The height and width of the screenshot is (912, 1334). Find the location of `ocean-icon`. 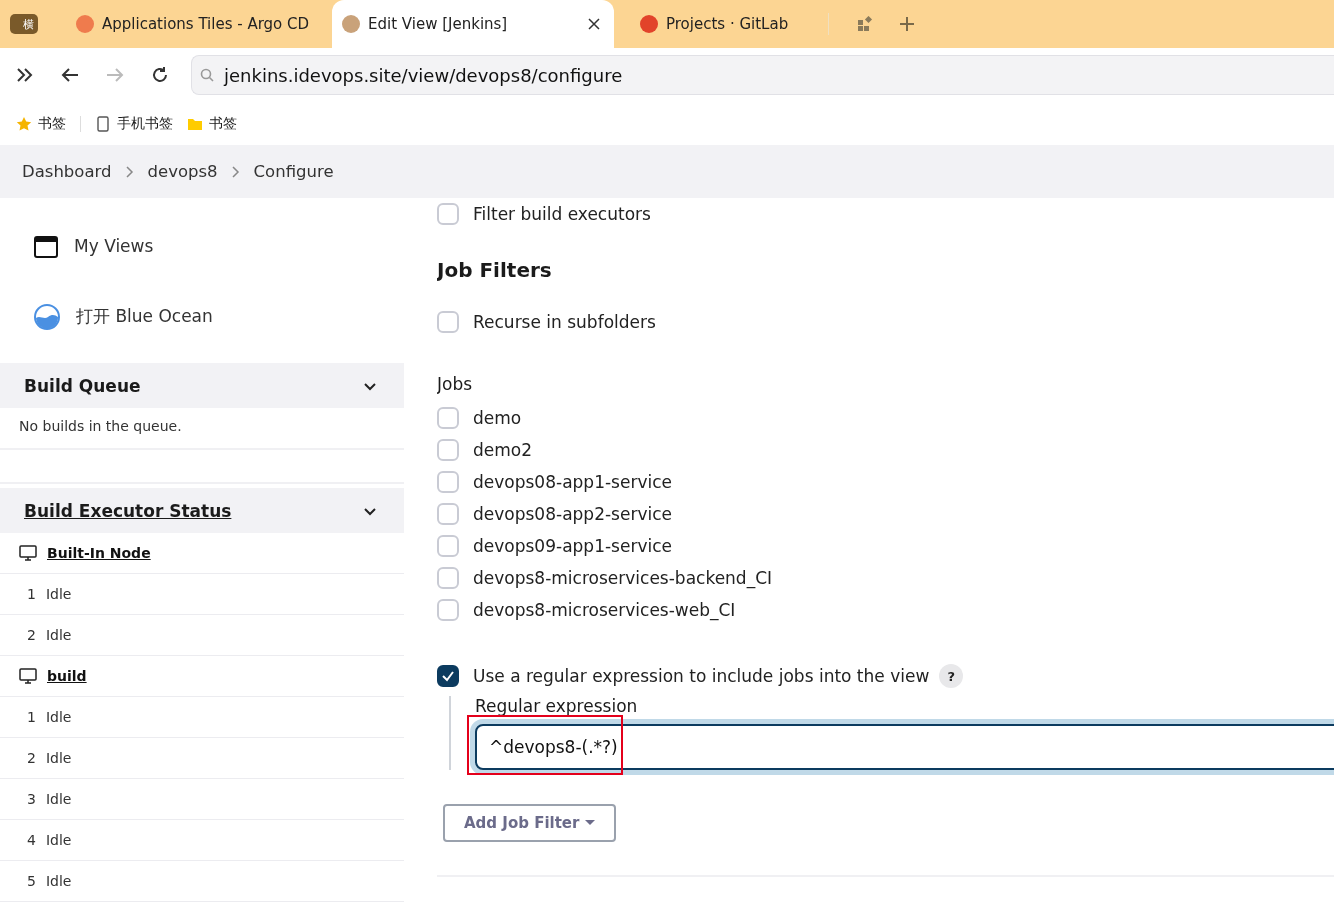

ocean-icon is located at coordinates (47, 316).